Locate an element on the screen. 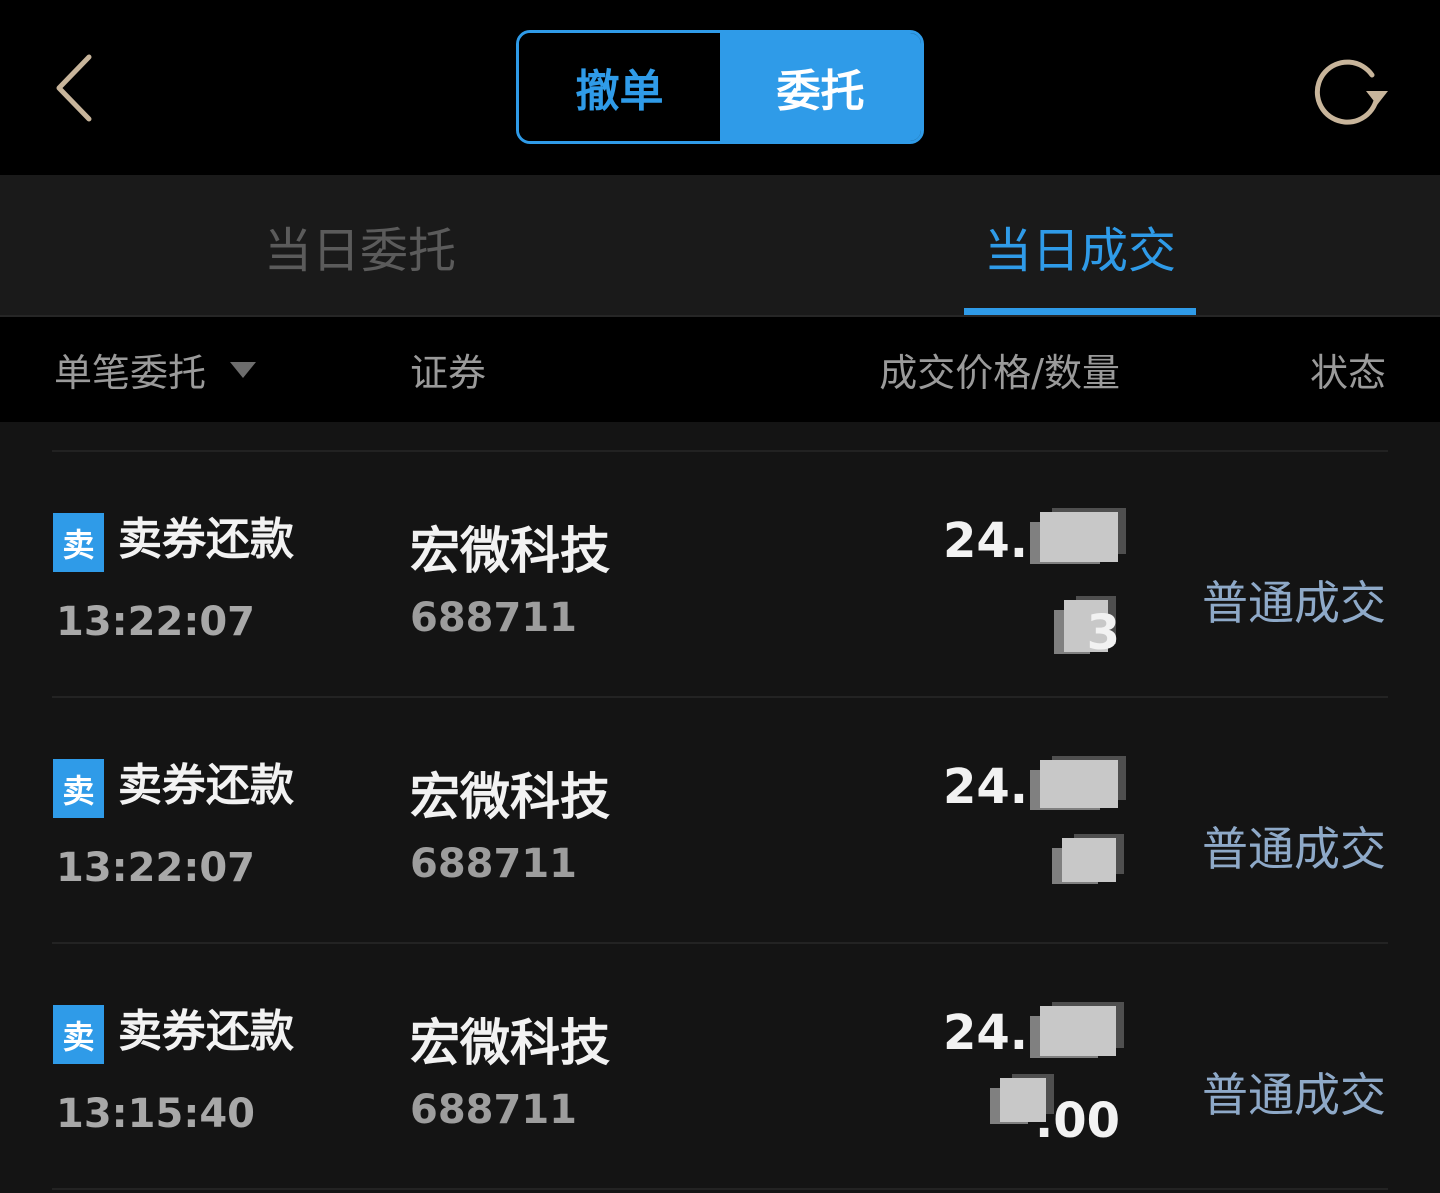  entrust-tab: 委托 is located at coordinates (820, 87).